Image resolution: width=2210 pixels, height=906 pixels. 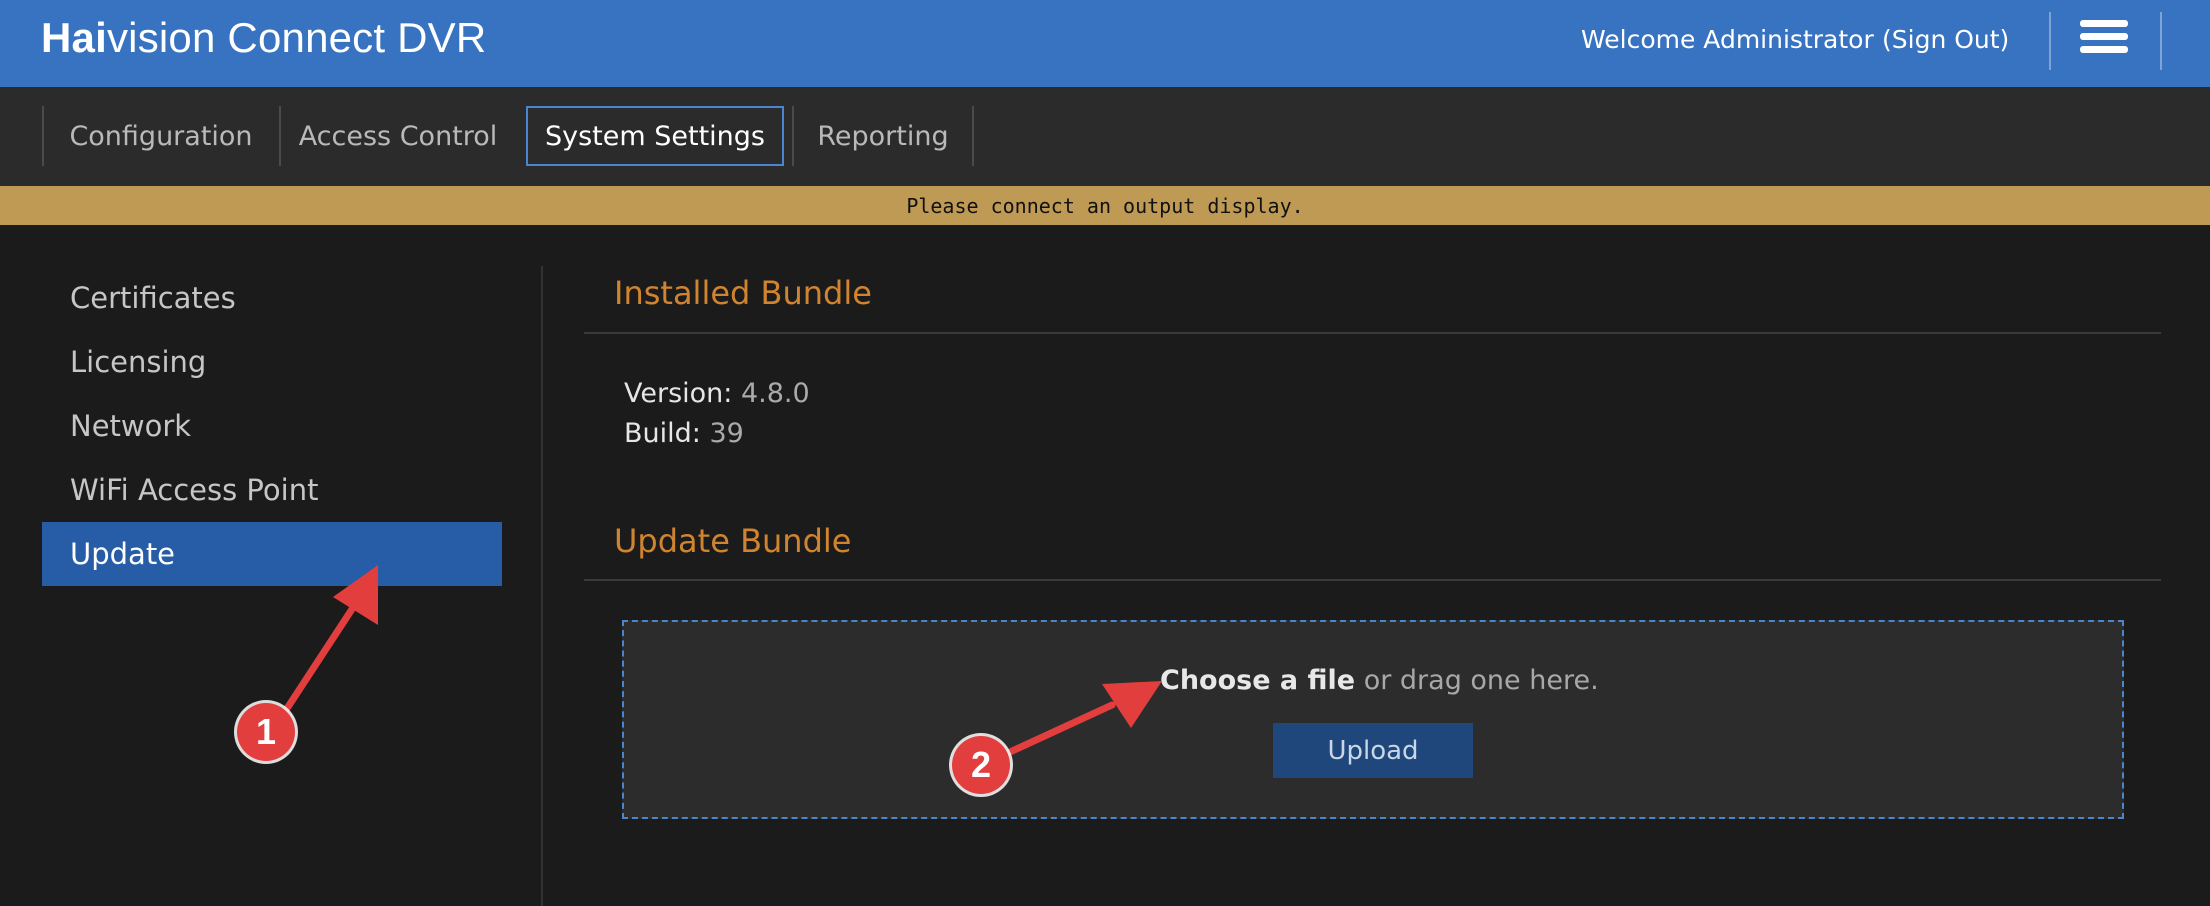 What do you see at coordinates (775, 393) in the screenshot?
I see `version-value: 4.8.0` at bounding box center [775, 393].